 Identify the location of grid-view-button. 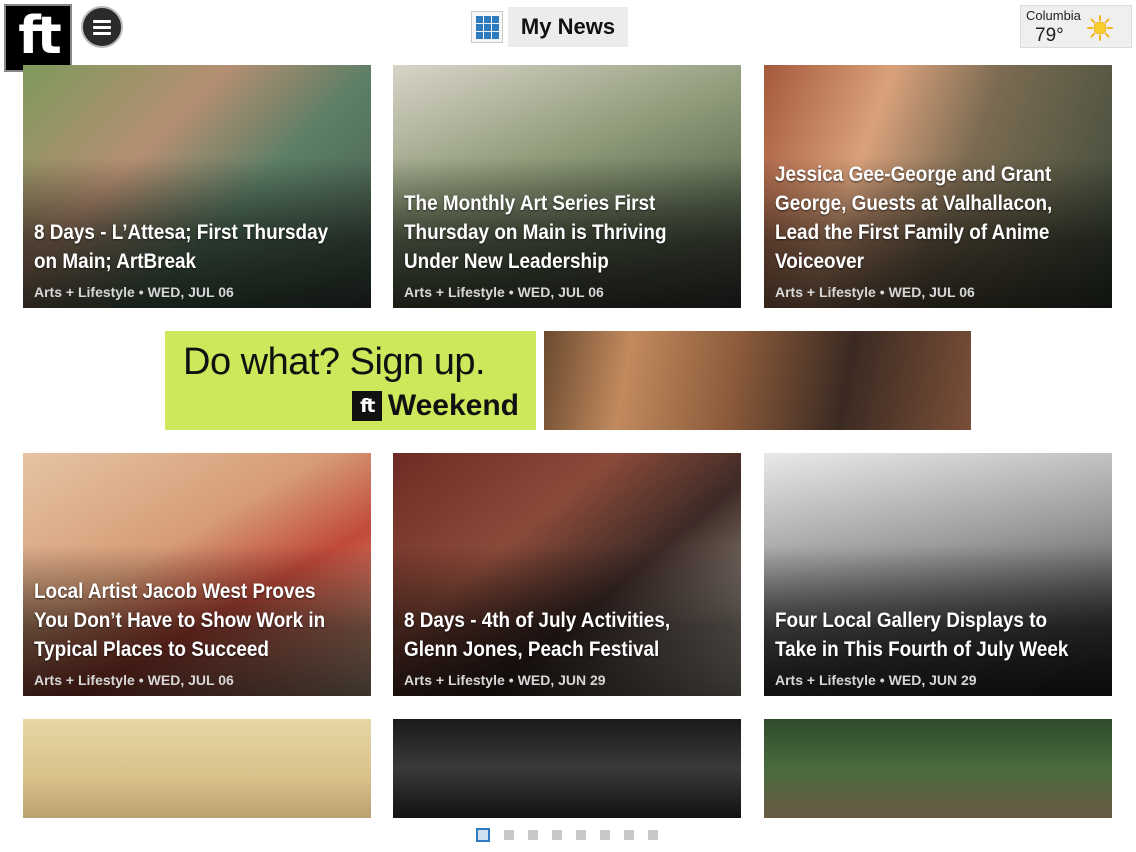
(487, 27).